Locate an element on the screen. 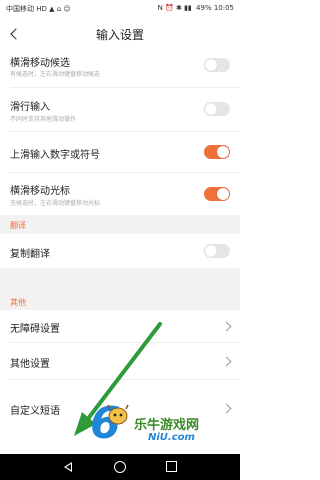 This screenshot has width=320, height=480. system-indicators: N ⏰ ✱ ▮▮ 49% 10:05 is located at coordinates (196, 8).